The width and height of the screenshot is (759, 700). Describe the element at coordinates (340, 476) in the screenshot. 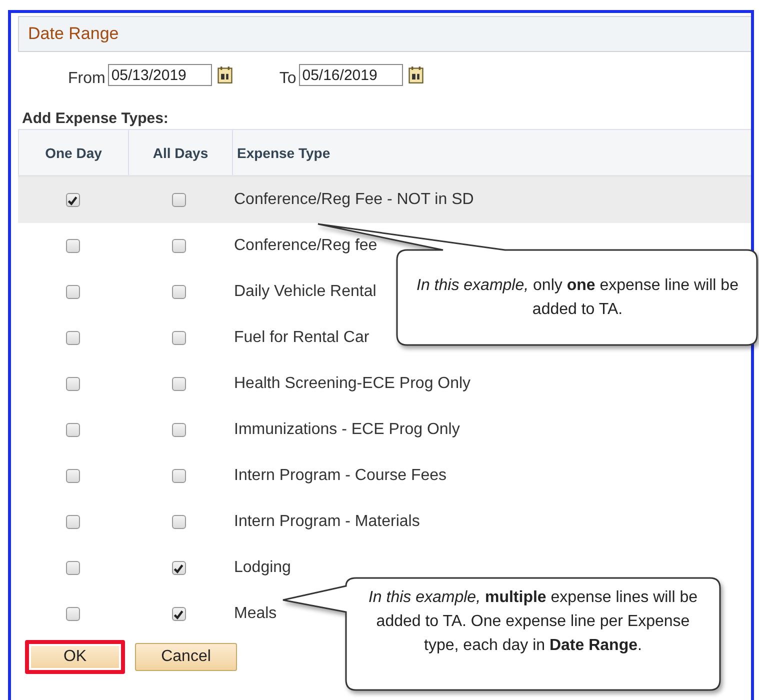

I see `expense-type-text: Intern Program - Course Fees` at that location.